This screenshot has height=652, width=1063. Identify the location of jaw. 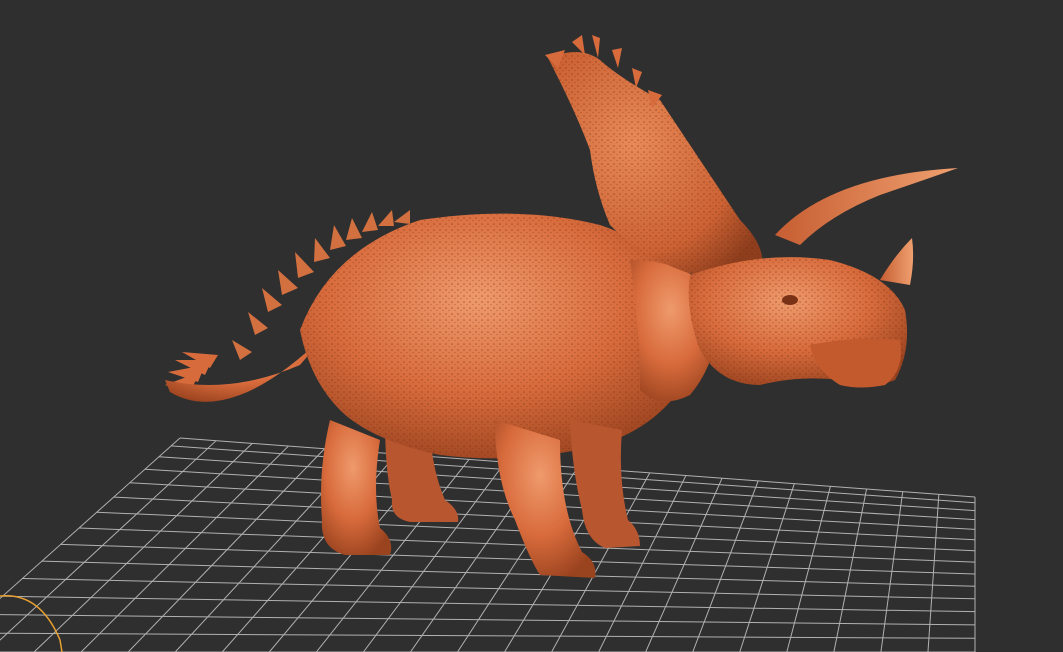
(855, 363).